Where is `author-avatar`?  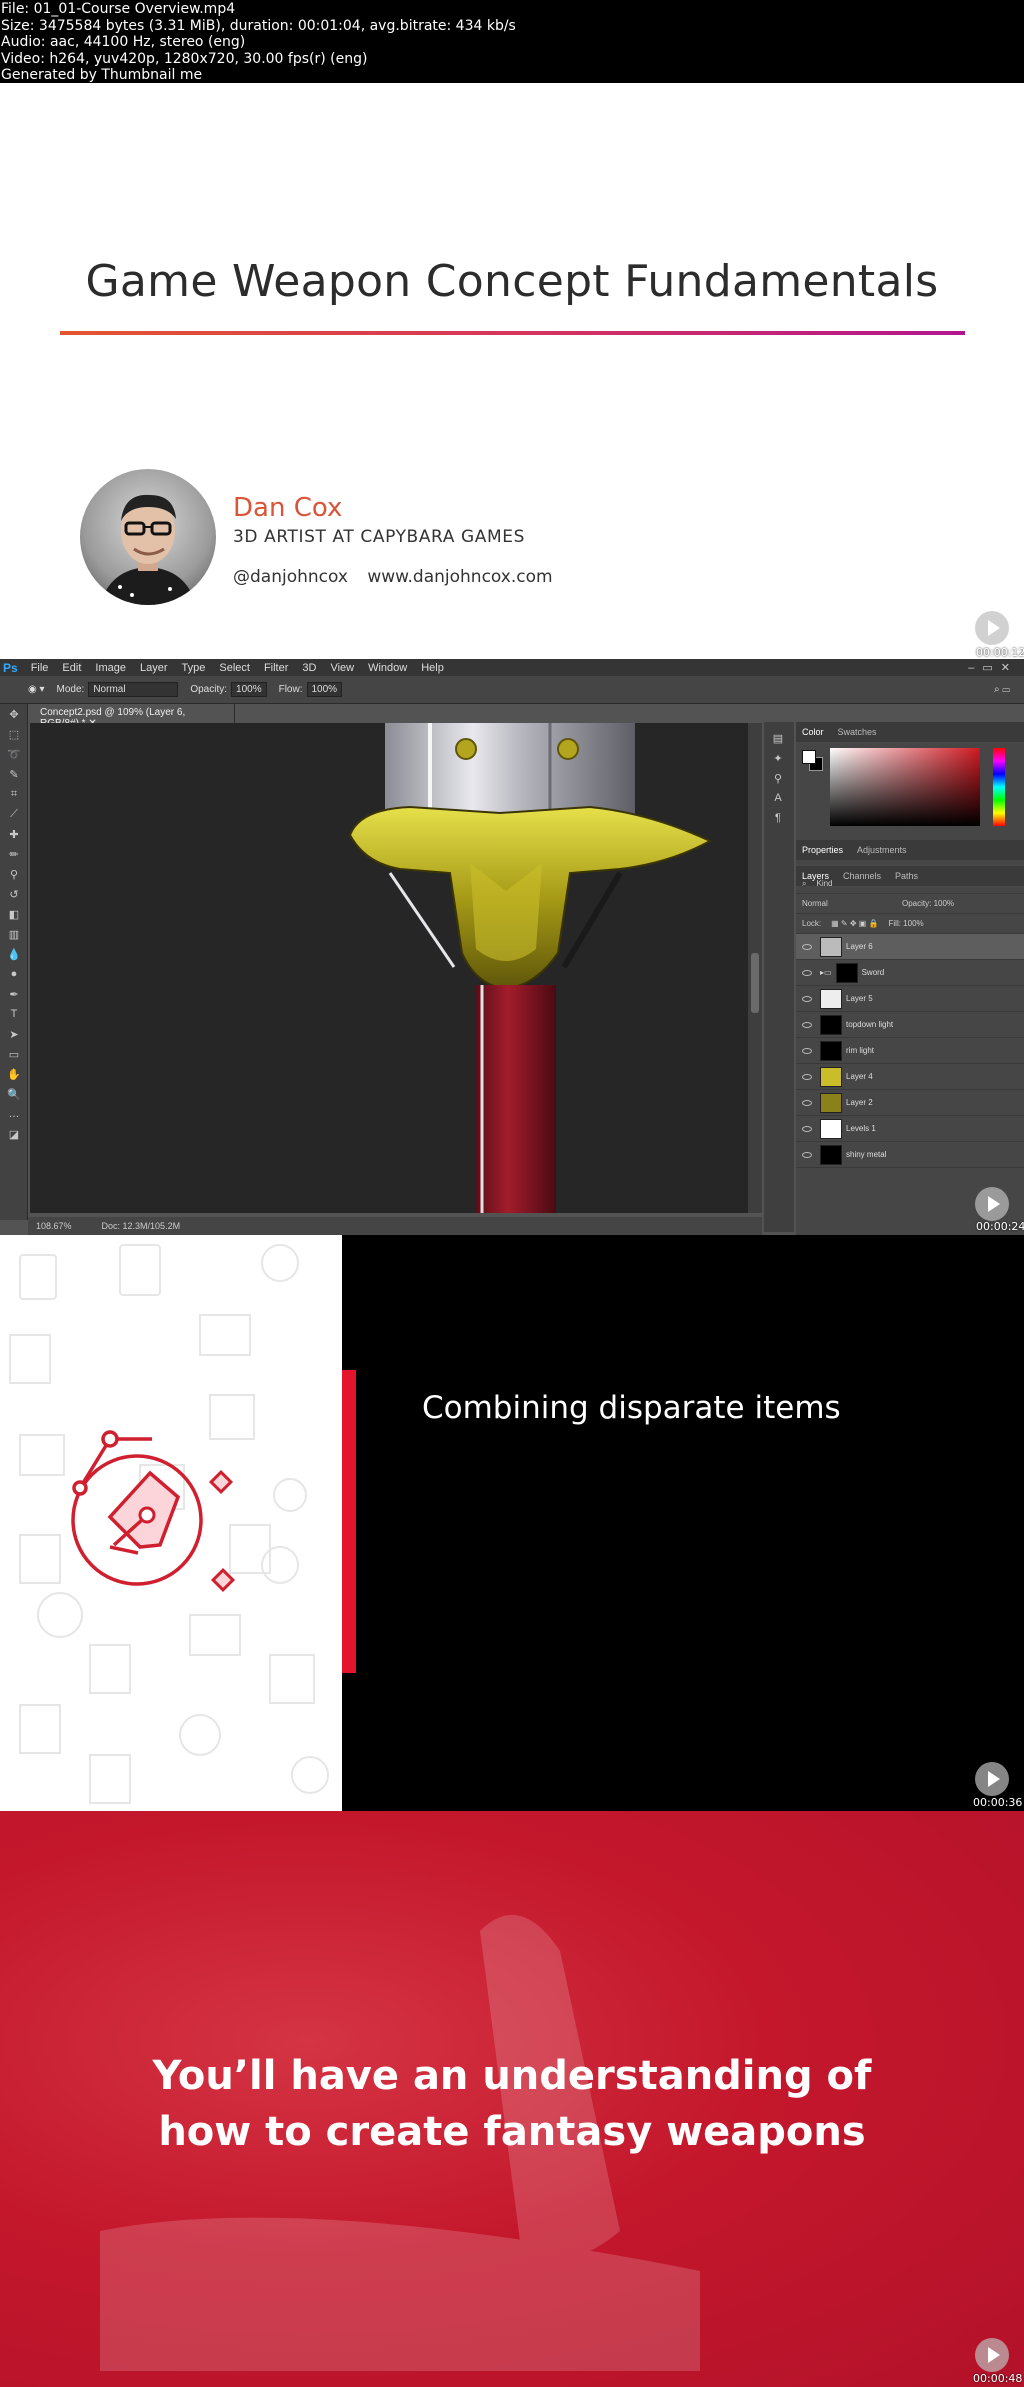 author-avatar is located at coordinates (148, 537).